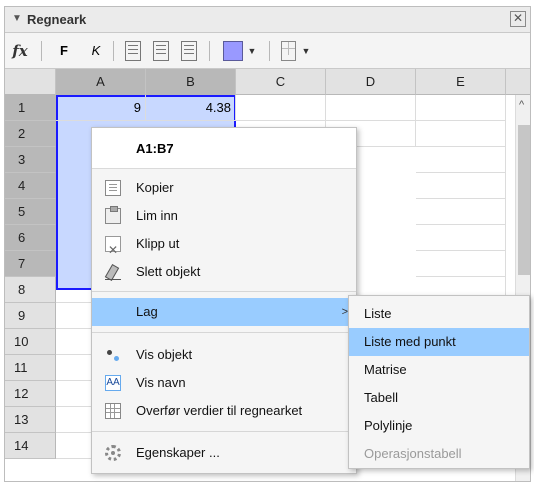 The width and height of the screenshot is (534, 486). Describe the element at coordinates (113, 453) in the screenshot. I see `gear-icon` at that location.